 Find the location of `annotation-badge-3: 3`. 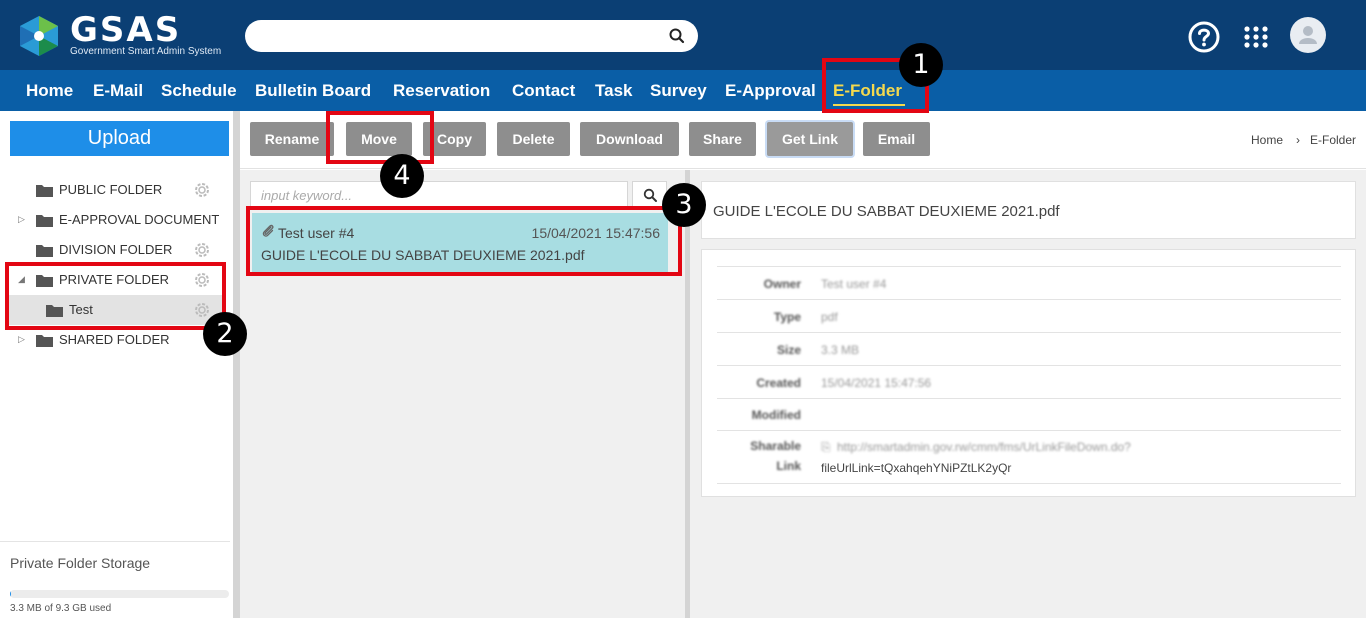

annotation-badge-3: 3 is located at coordinates (684, 205).